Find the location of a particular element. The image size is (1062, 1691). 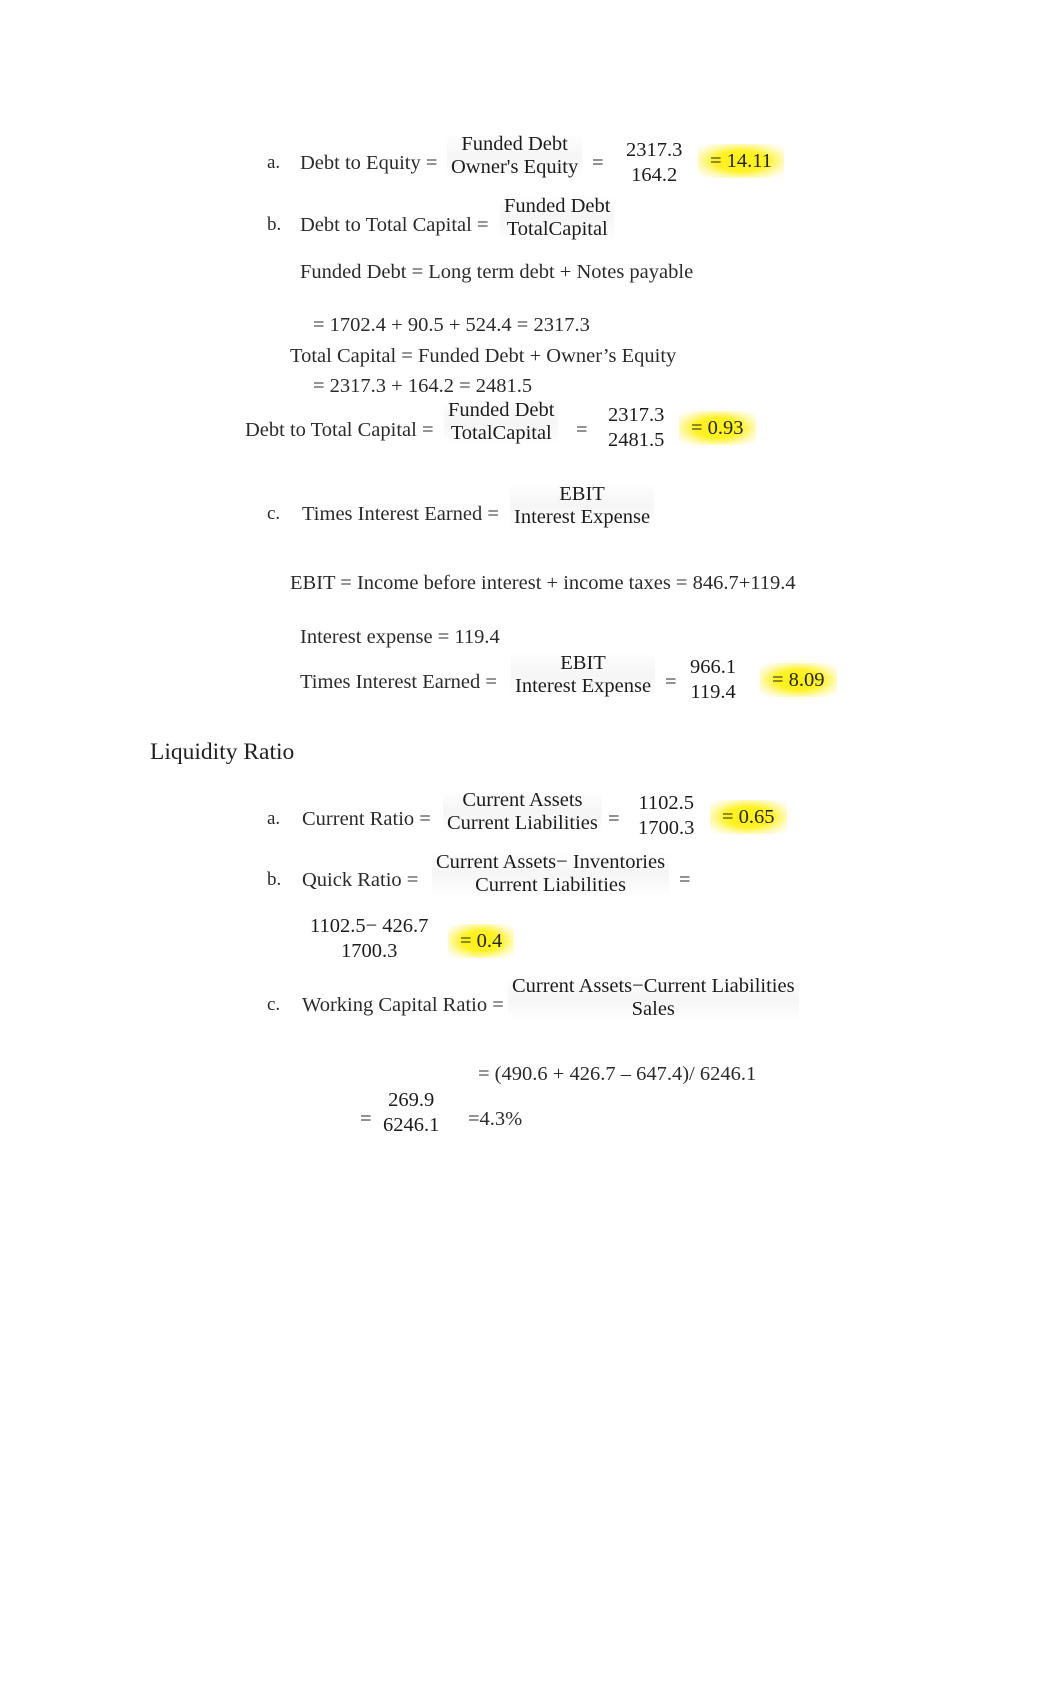

list-item-letter-b-debt-to-total-capital: b. is located at coordinates (274, 225).